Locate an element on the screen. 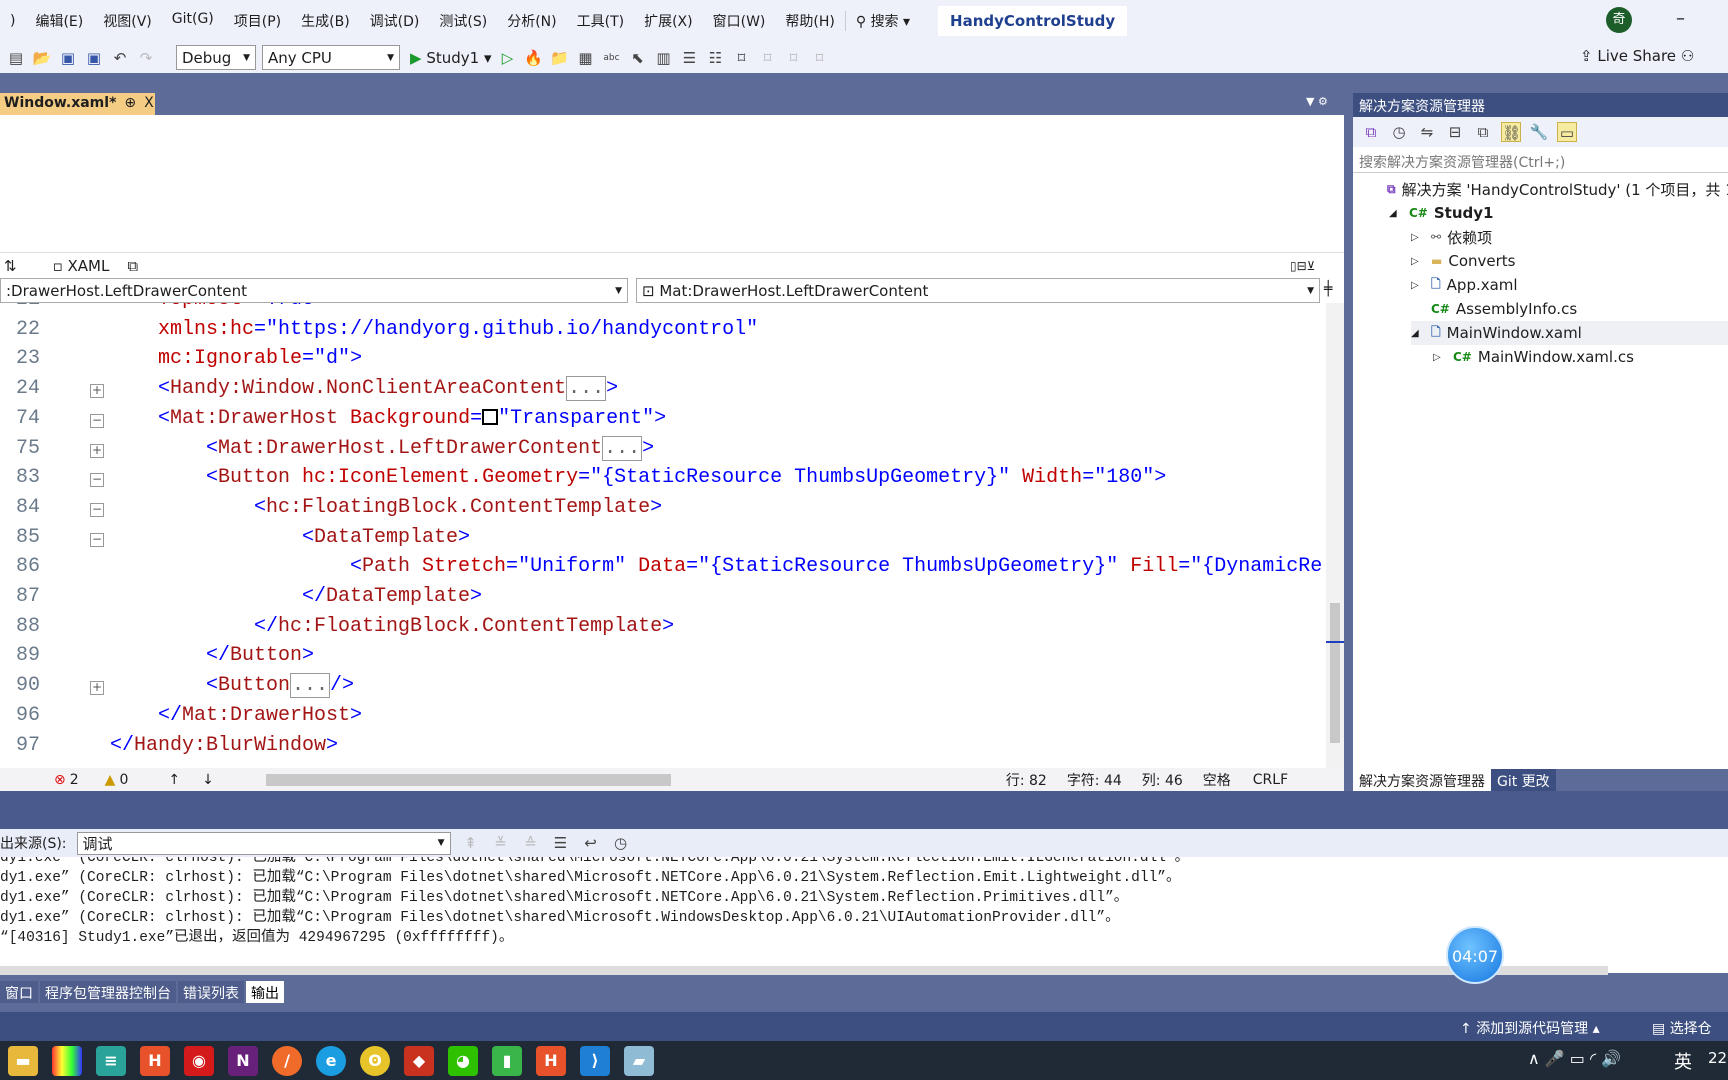 This screenshot has height=1080, width=1728. design-pane is located at coordinates (672, 184).